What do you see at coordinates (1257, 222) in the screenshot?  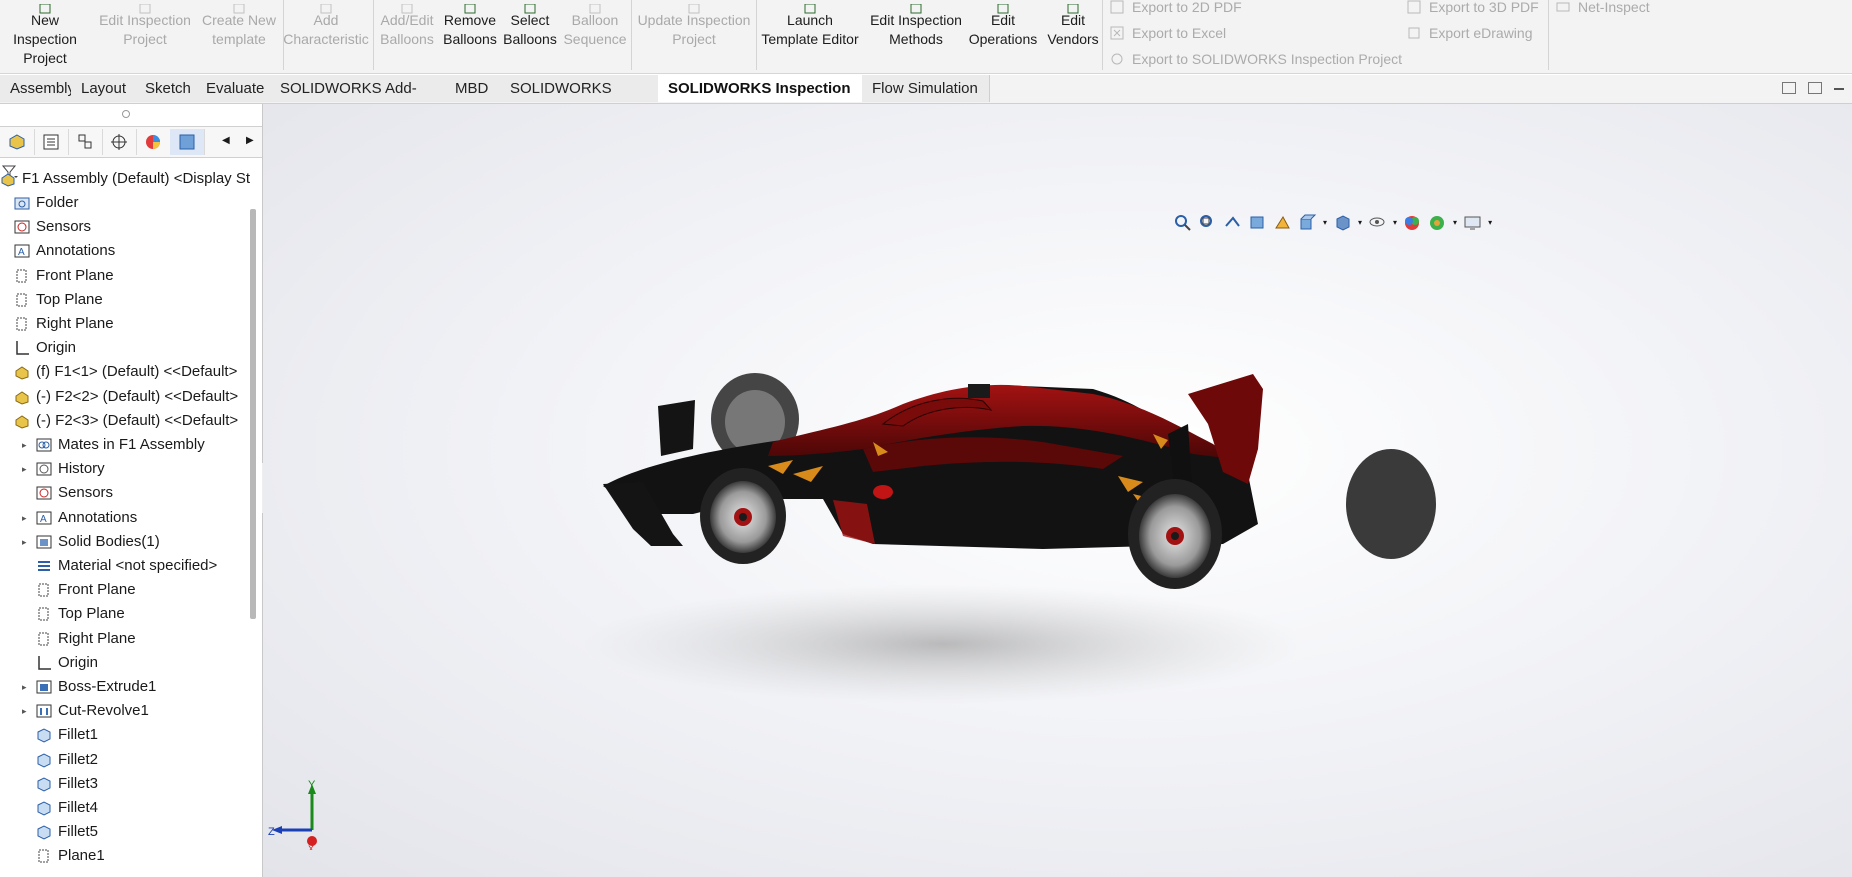 I see `section-view-icon` at bounding box center [1257, 222].